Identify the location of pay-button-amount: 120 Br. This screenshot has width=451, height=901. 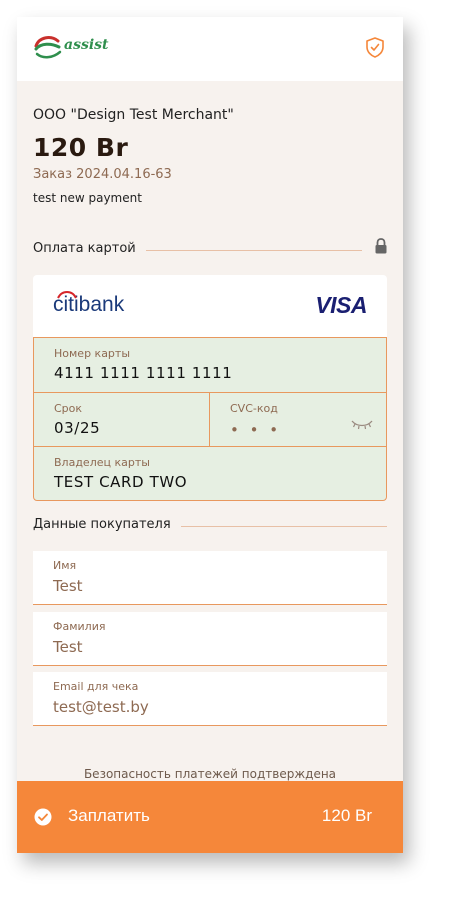
(346, 815).